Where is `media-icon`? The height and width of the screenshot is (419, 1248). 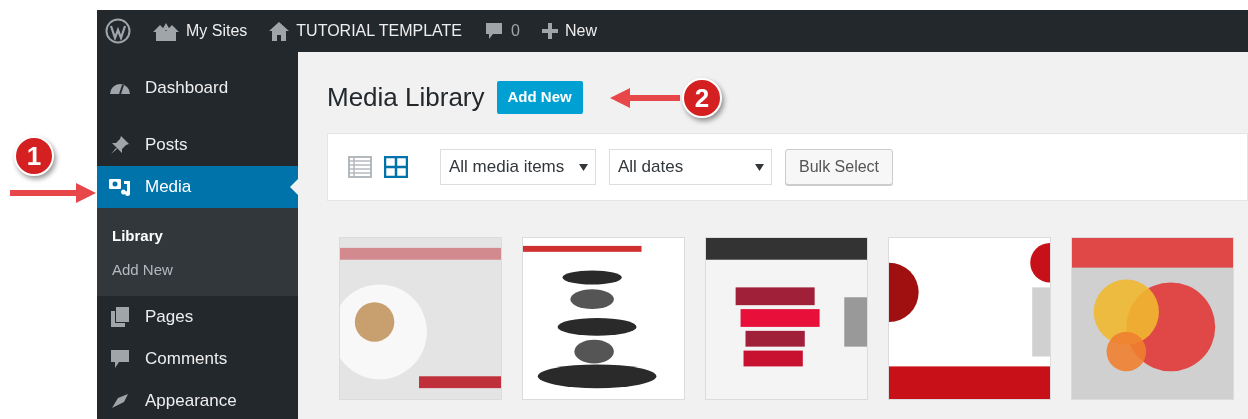 media-icon is located at coordinates (120, 187).